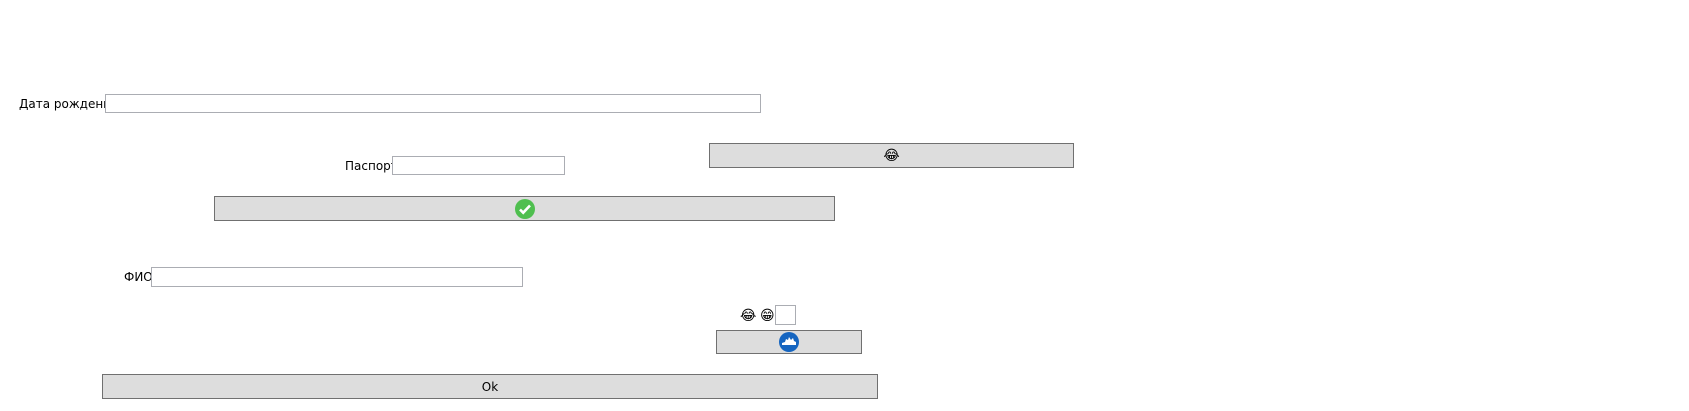 This screenshot has width=1689, height=411. Describe the element at coordinates (767, 316) in the screenshot. I see `grinning-emoji-icon: 😁` at that location.